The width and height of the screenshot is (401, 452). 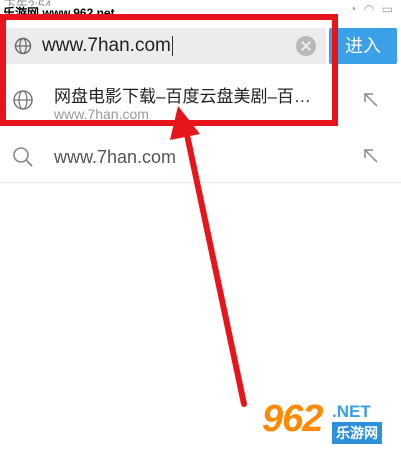 What do you see at coordinates (357, 433) in the screenshot?
I see `logo-cn: 乐游网` at bounding box center [357, 433].